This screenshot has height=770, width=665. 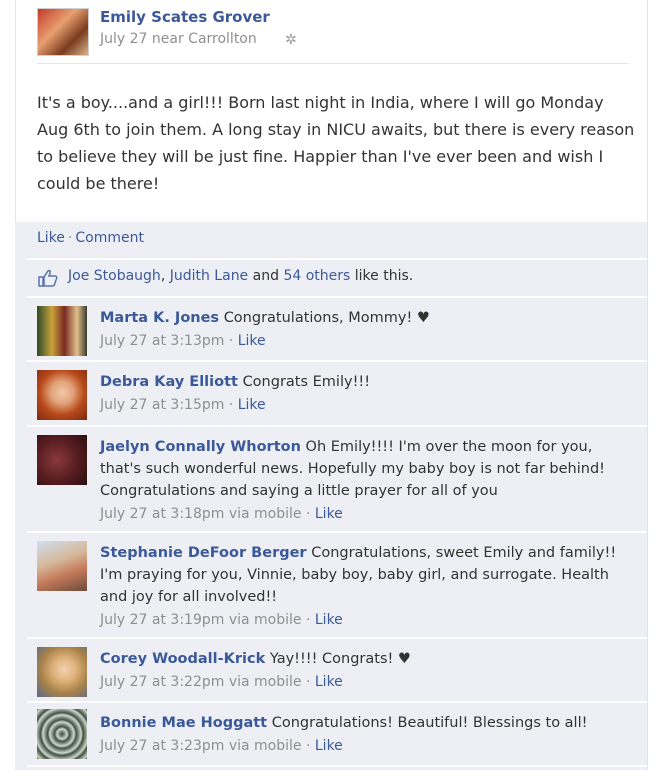 I want to click on comment-text: Congratulations, Mommy! ♥, so click(x=326, y=318).